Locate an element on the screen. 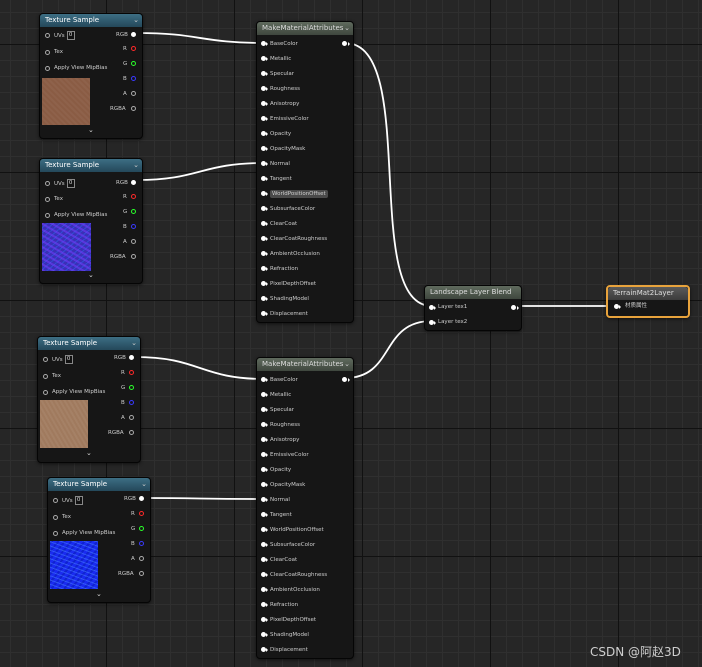 This screenshot has height=667, width=702. pin-normal-label: Normal is located at coordinates (280, 500).